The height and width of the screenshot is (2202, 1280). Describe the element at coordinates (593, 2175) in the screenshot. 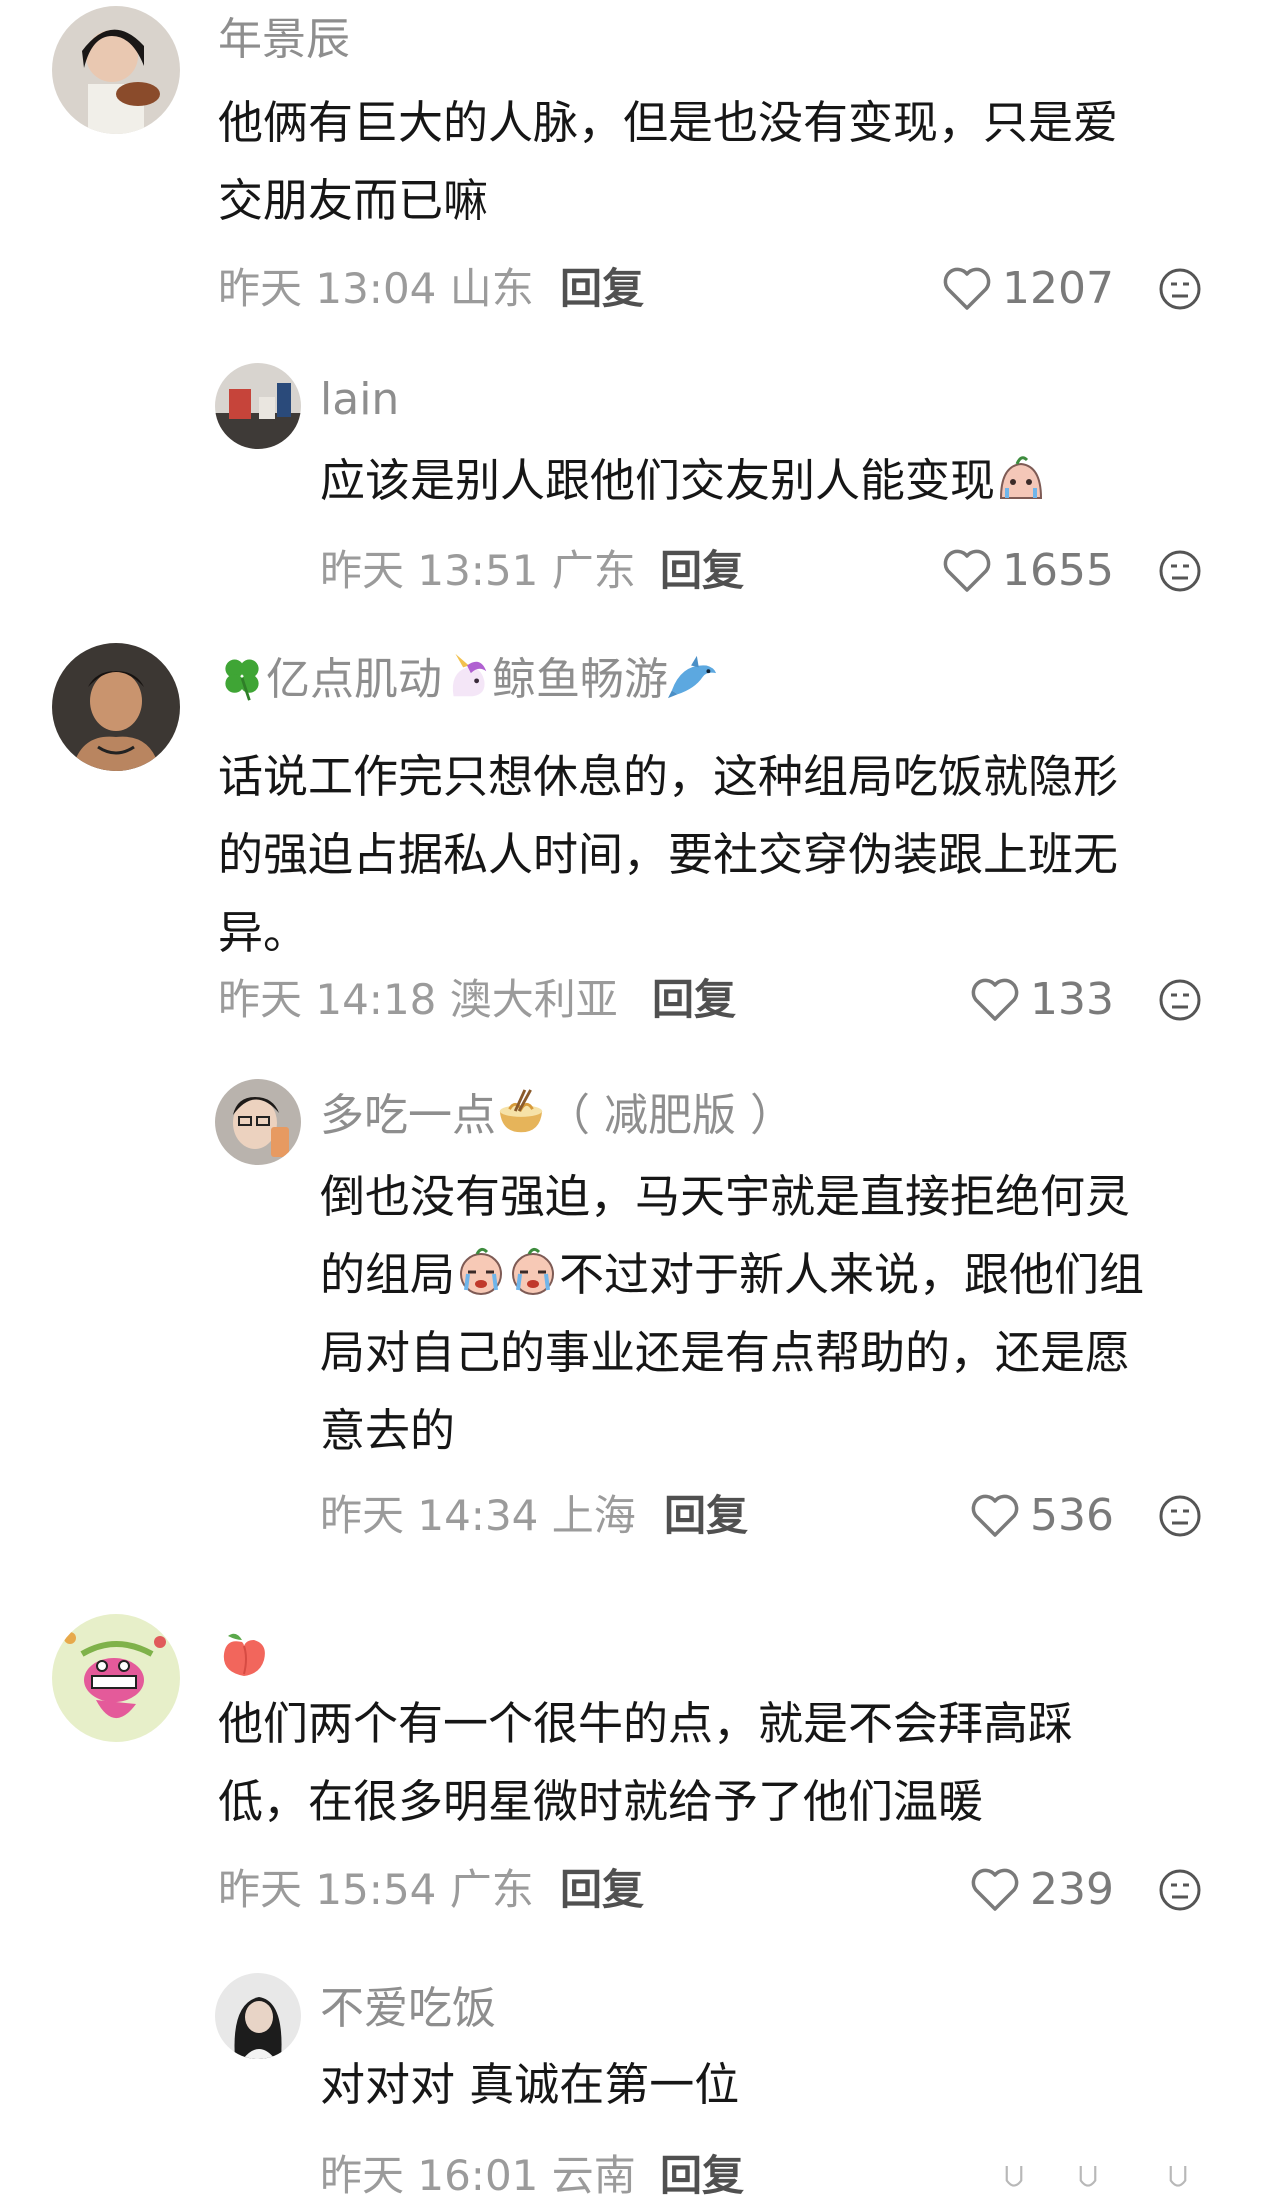

I see `comment-location: 云南` at that location.